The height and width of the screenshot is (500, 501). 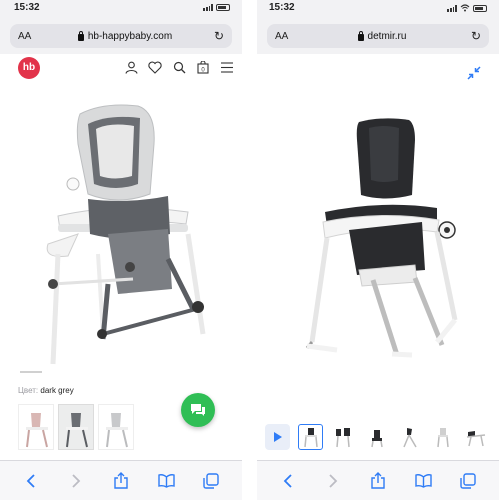 I want to click on url-field: AA detmir.ru ↻, so click(x=378, y=36).